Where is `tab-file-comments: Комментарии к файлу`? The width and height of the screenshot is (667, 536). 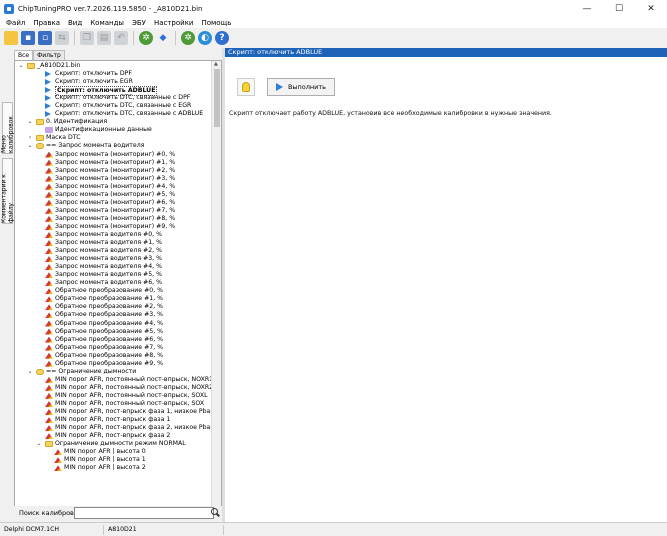 tab-file-comments: Комментарии к файлу is located at coordinates (8, 191).